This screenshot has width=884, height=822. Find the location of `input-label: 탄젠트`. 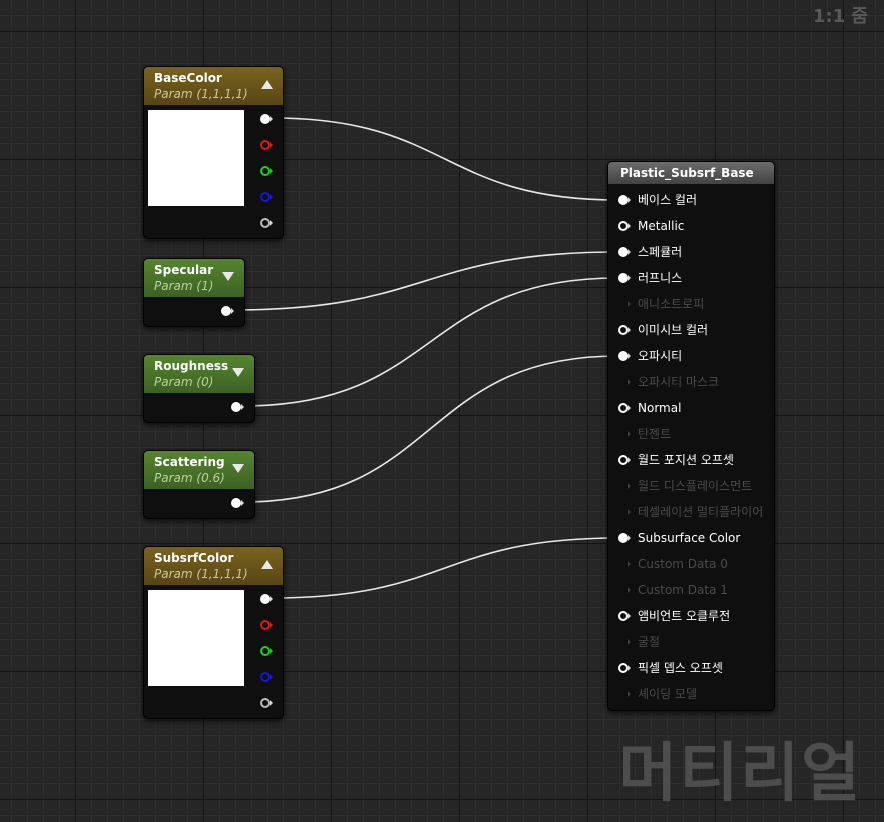

input-label: 탄젠트 is located at coordinates (655, 434).